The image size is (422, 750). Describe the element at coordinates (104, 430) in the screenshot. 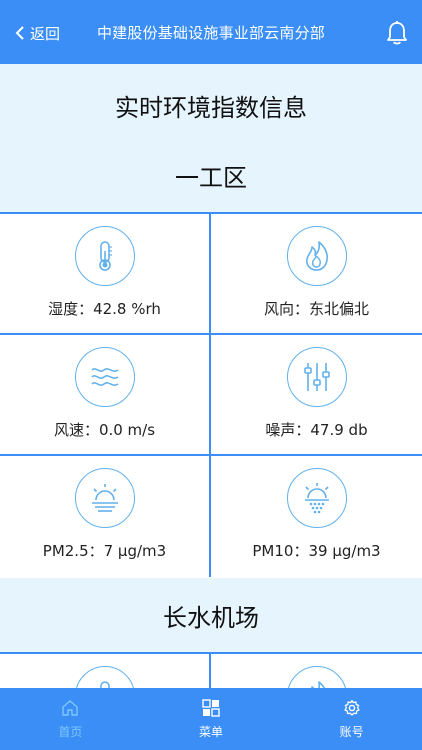

I see `metric-label: 风速：0.0 m/s` at that location.